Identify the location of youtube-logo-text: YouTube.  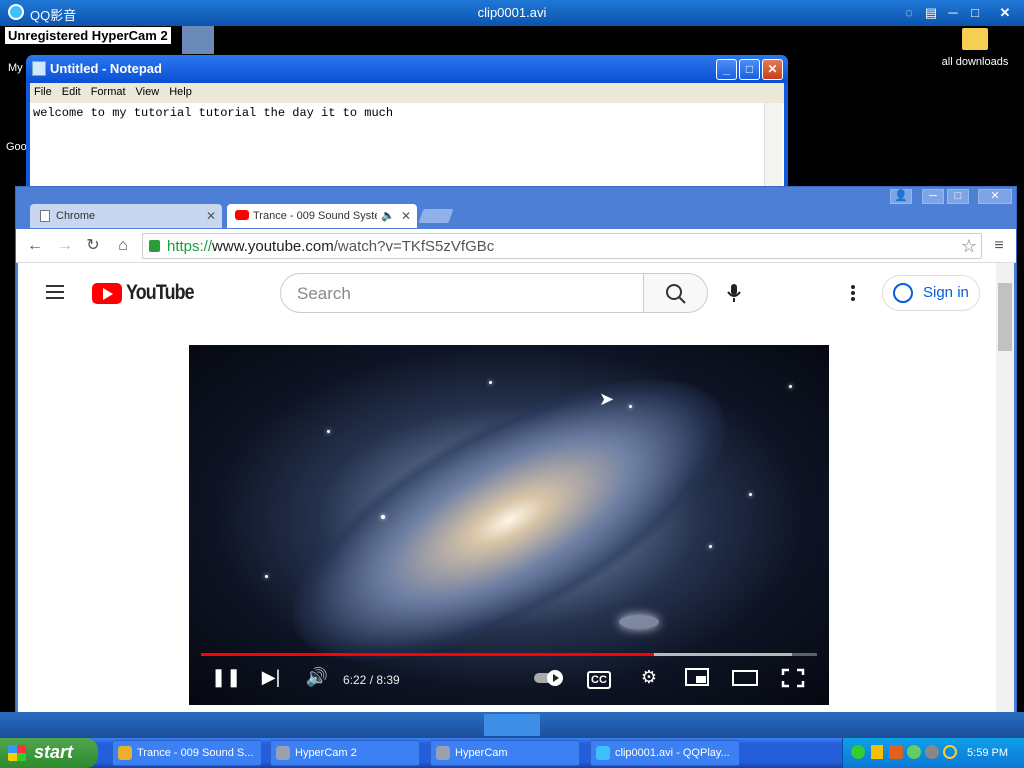
(160, 293).